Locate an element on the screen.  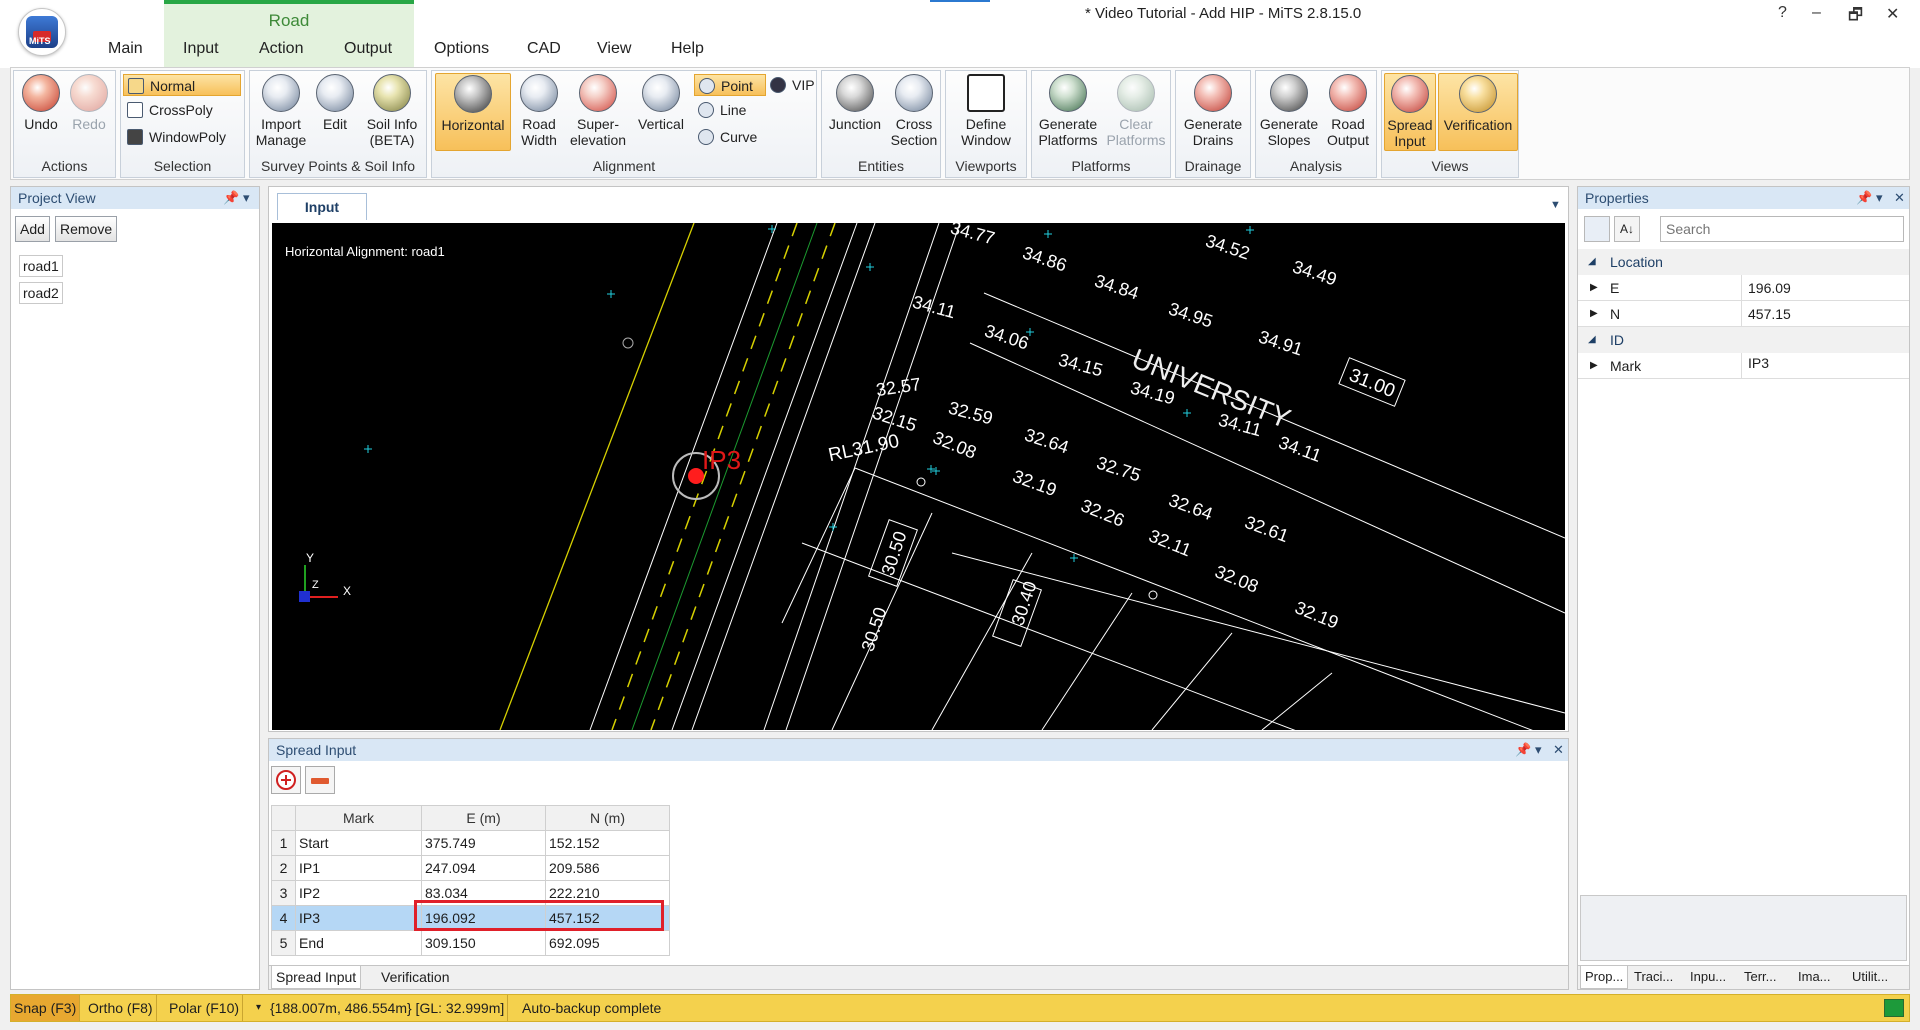
tab-input: Input is located at coordinates (201, 49).